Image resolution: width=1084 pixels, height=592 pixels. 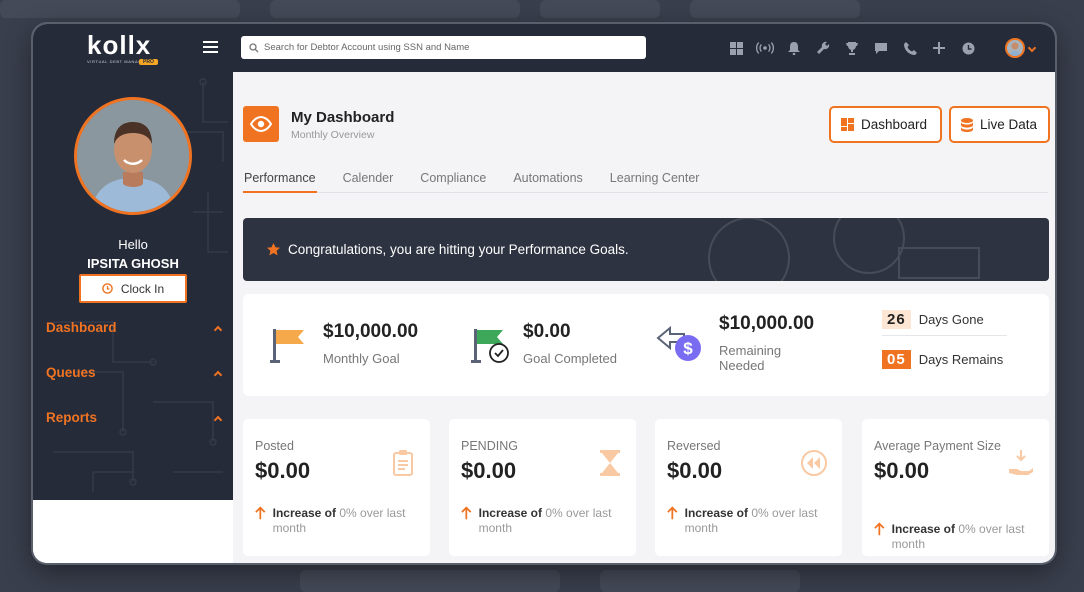 What do you see at coordinates (547, 331) in the screenshot?
I see `goal-completed-value: $0.00` at bounding box center [547, 331].